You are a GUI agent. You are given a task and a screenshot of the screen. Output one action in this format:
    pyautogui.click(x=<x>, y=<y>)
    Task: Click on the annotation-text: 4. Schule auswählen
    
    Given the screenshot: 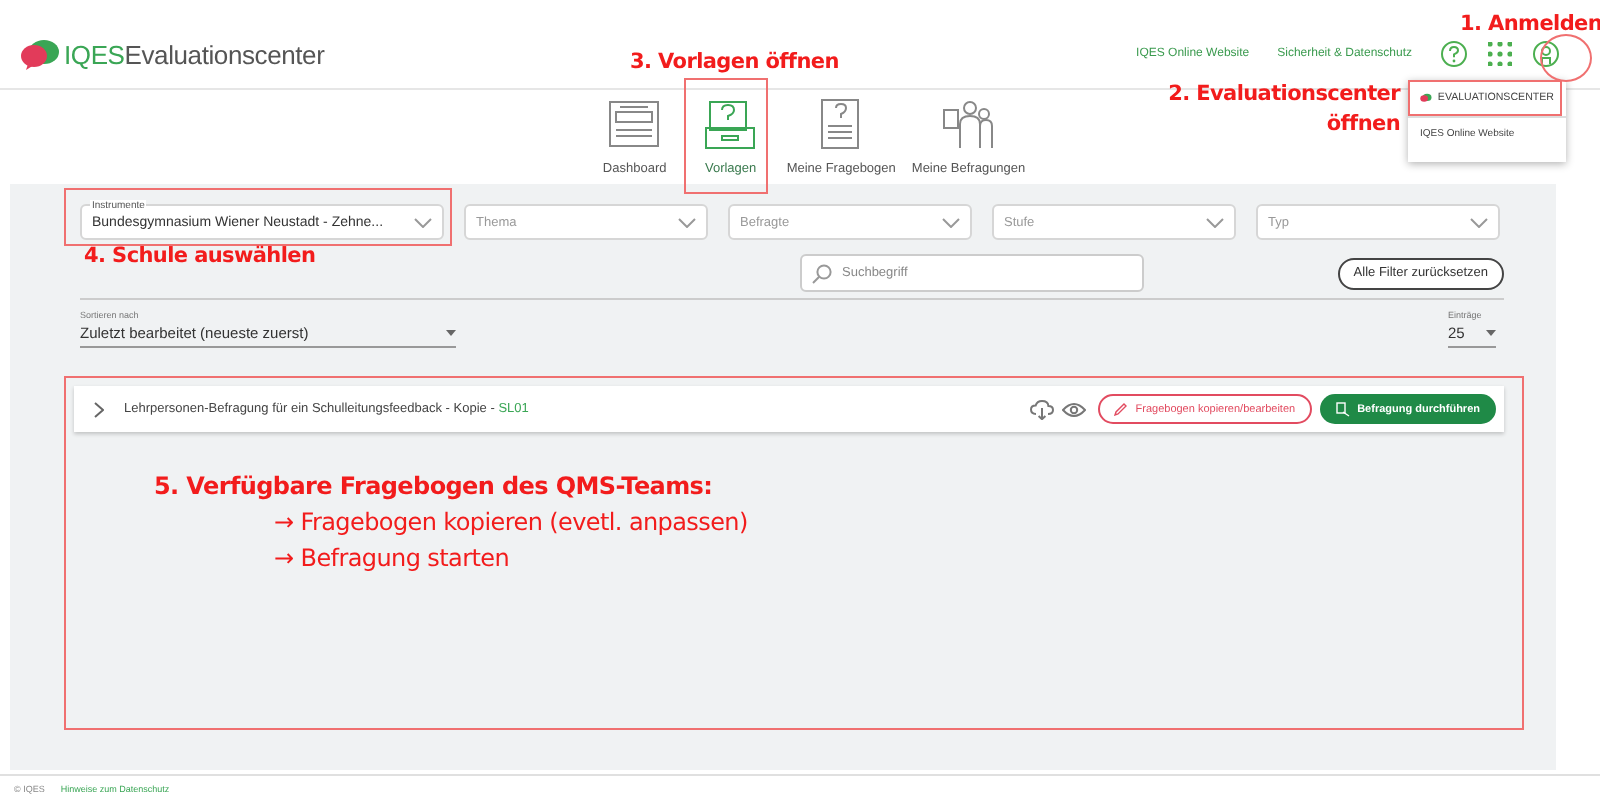 What is the action you would take?
    pyautogui.click(x=200, y=257)
    